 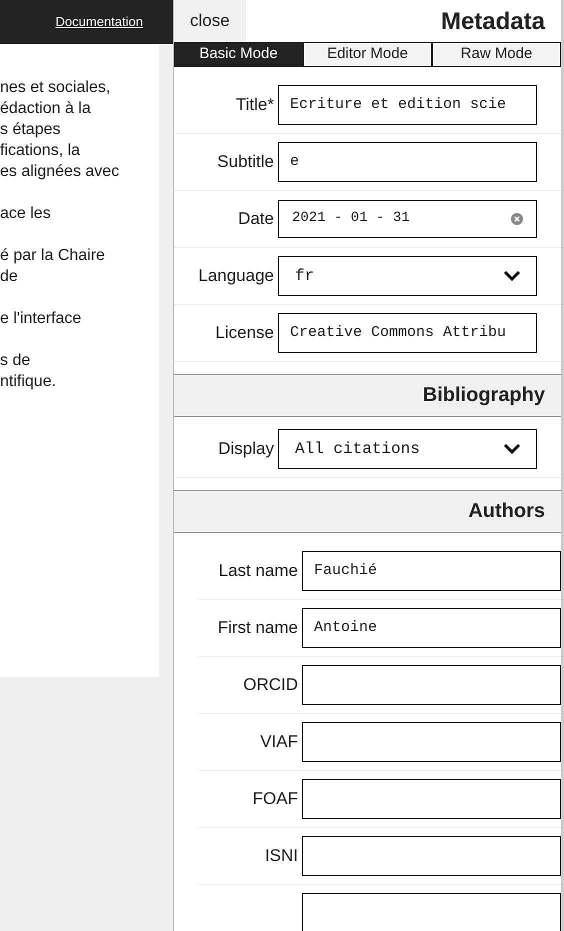 What do you see at coordinates (15, 361) in the screenshot?
I see `text-line: s de` at bounding box center [15, 361].